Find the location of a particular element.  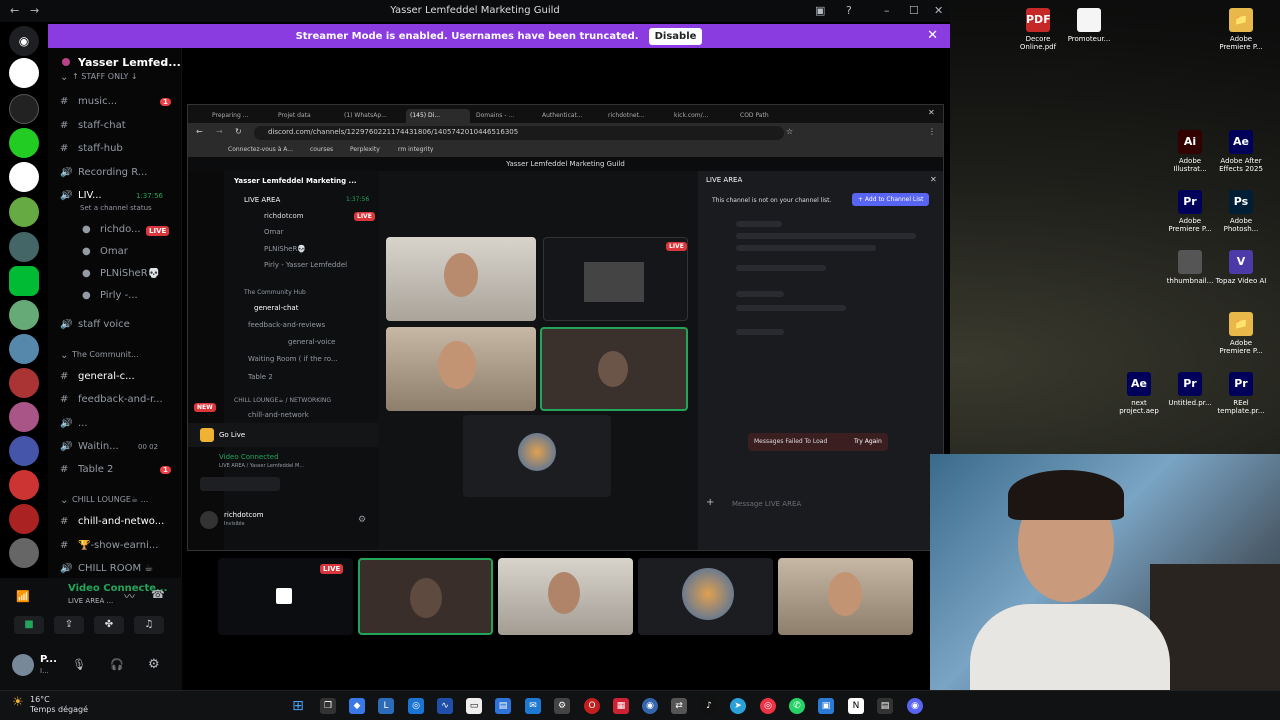

settings-gear-icon: ⚙ is located at coordinates (362, 520).